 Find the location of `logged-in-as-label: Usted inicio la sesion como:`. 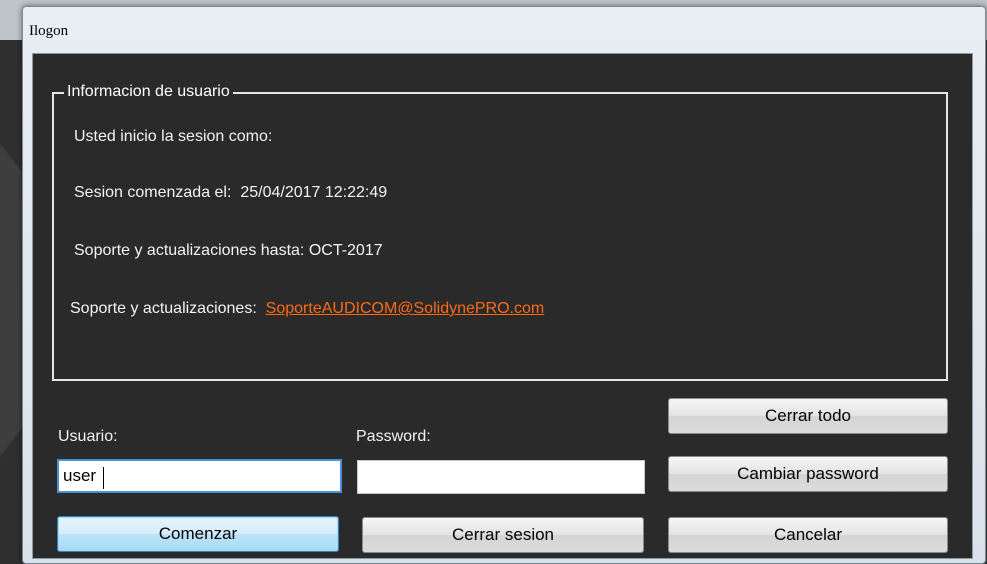

logged-in-as-label: Usted inicio la sesion como: is located at coordinates (173, 136).